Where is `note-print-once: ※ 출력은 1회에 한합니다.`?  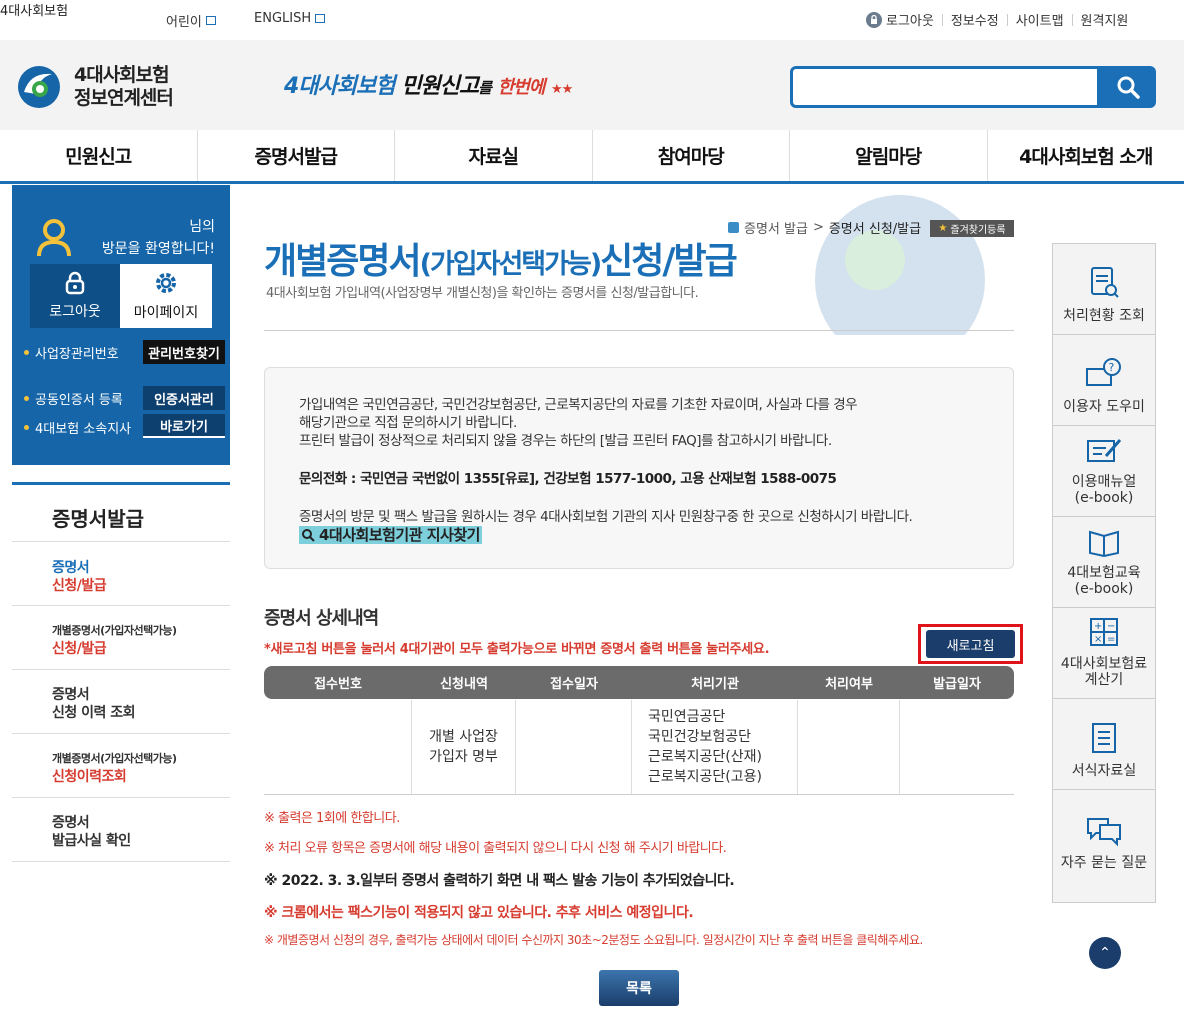
note-print-once: ※ 출력은 1회에 한합니다. is located at coordinates (332, 818).